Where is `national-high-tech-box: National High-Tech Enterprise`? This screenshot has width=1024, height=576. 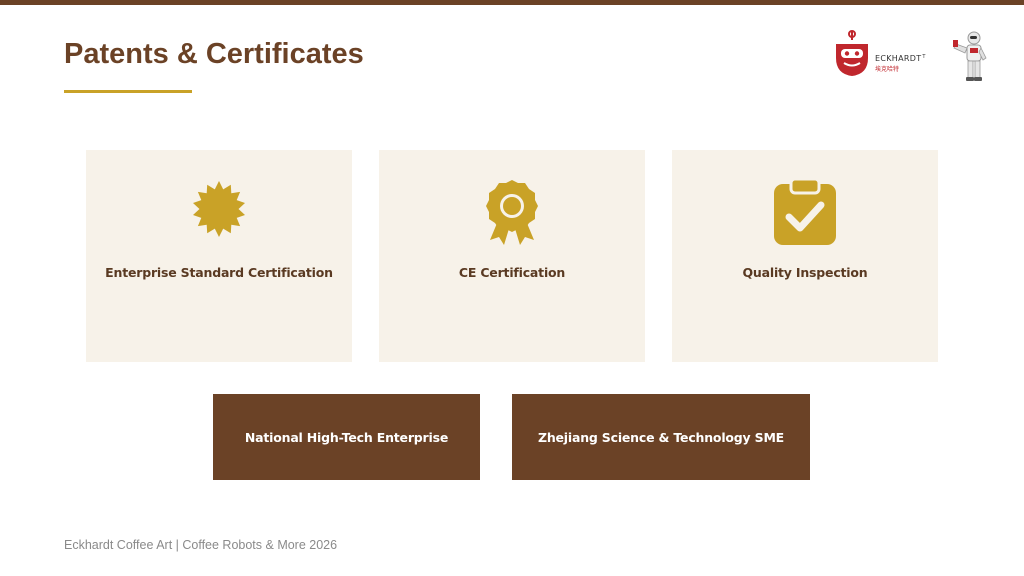
national-high-tech-box: National High-Tech Enterprise is located at coordinates (346, 437).